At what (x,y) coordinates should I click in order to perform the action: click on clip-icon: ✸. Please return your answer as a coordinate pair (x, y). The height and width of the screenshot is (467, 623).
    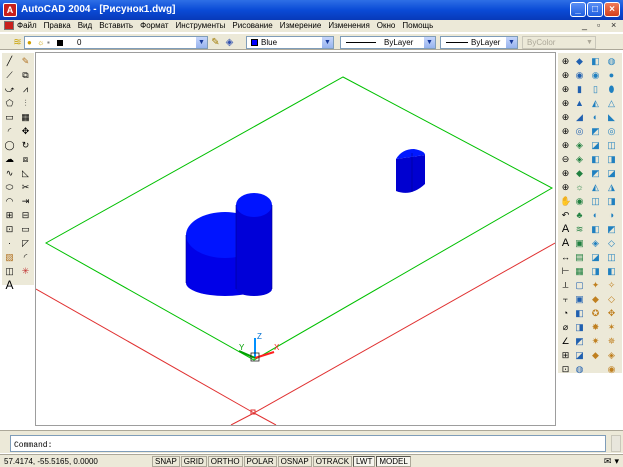
    Looking at the image, I should click on (595, 327).